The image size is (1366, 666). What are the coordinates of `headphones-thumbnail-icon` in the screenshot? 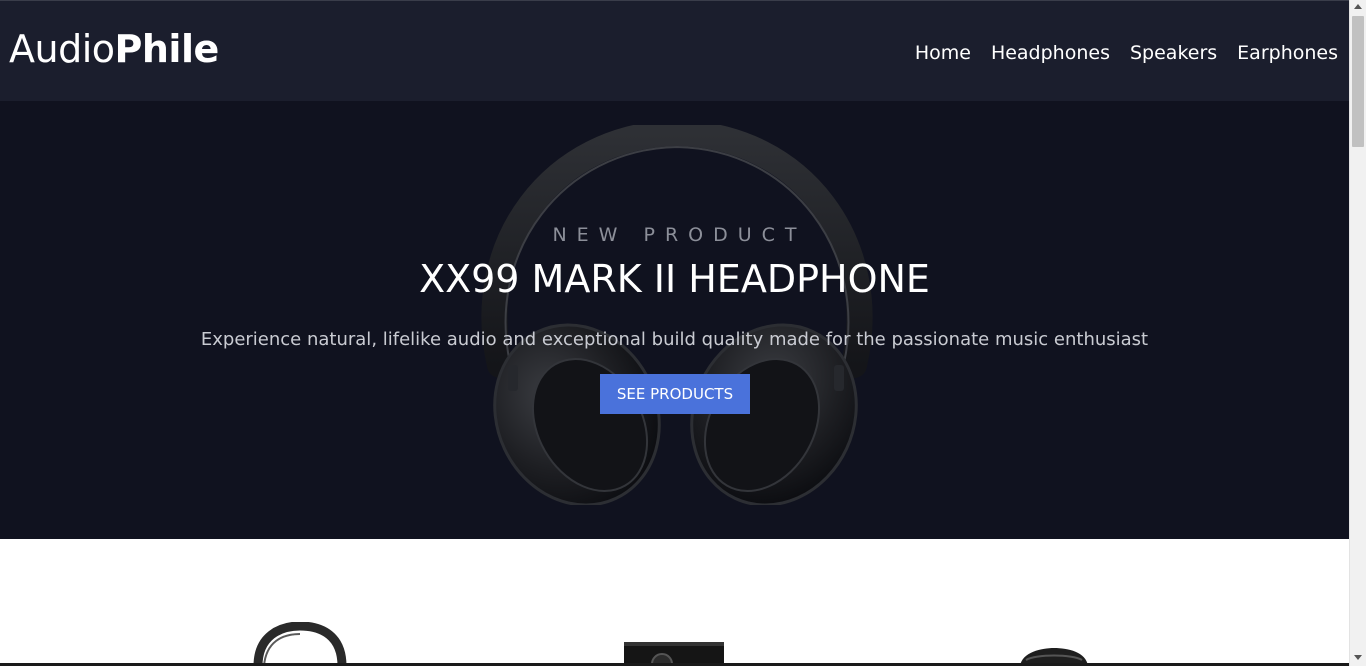 It's located at (300, 644).